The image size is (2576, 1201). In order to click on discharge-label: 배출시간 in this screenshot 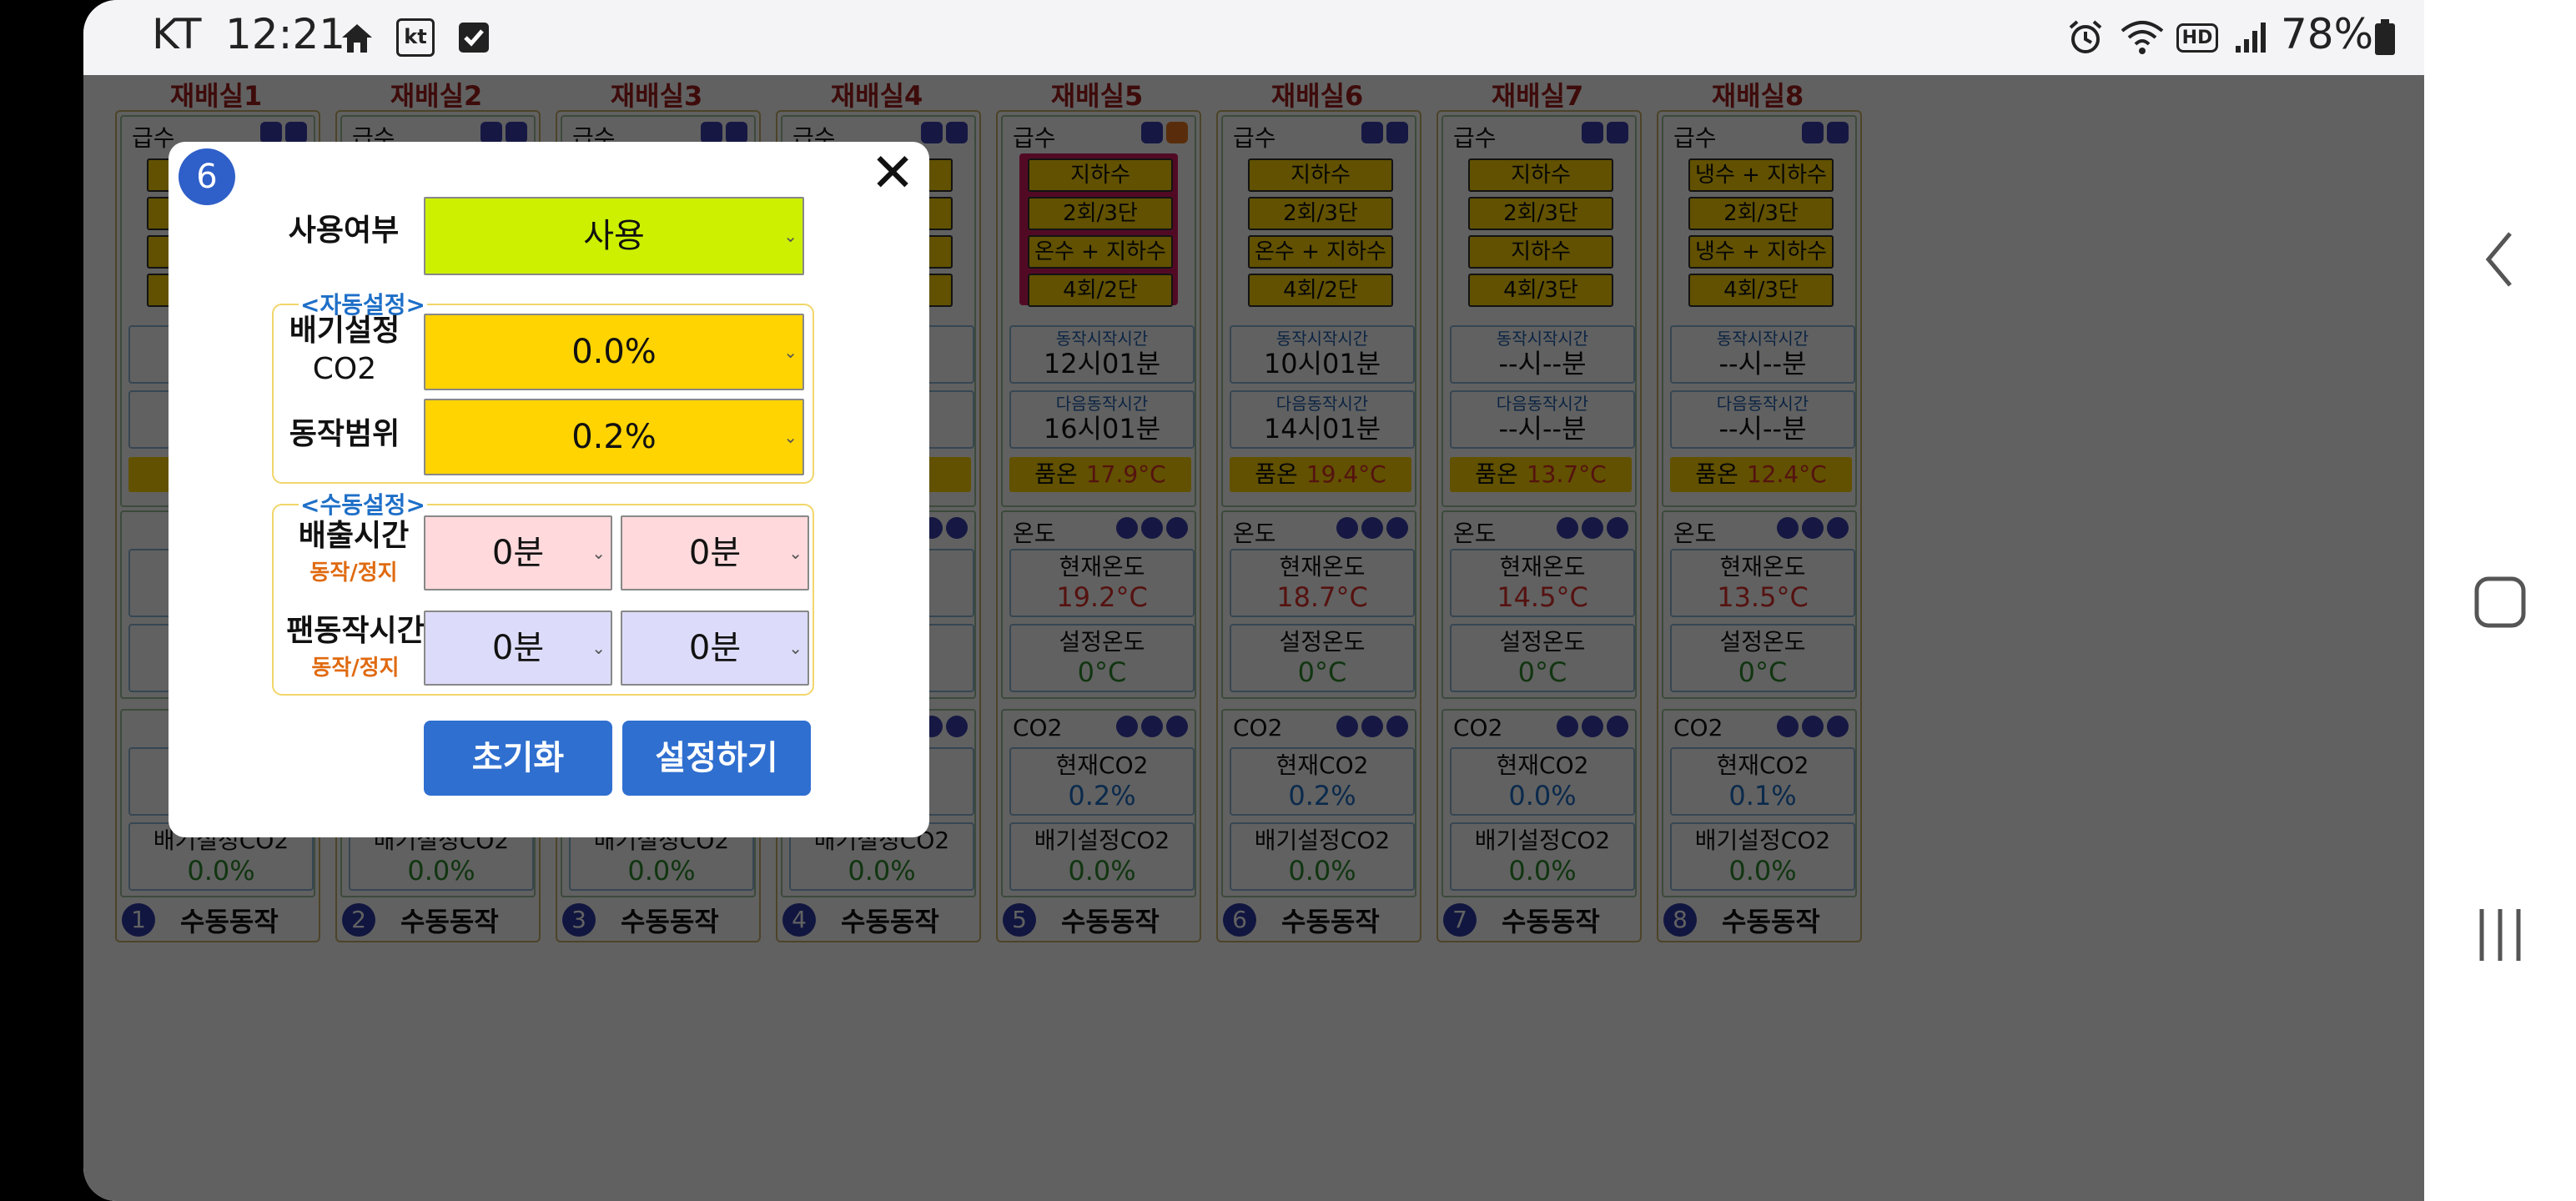, I will do `click(354, 536)`.